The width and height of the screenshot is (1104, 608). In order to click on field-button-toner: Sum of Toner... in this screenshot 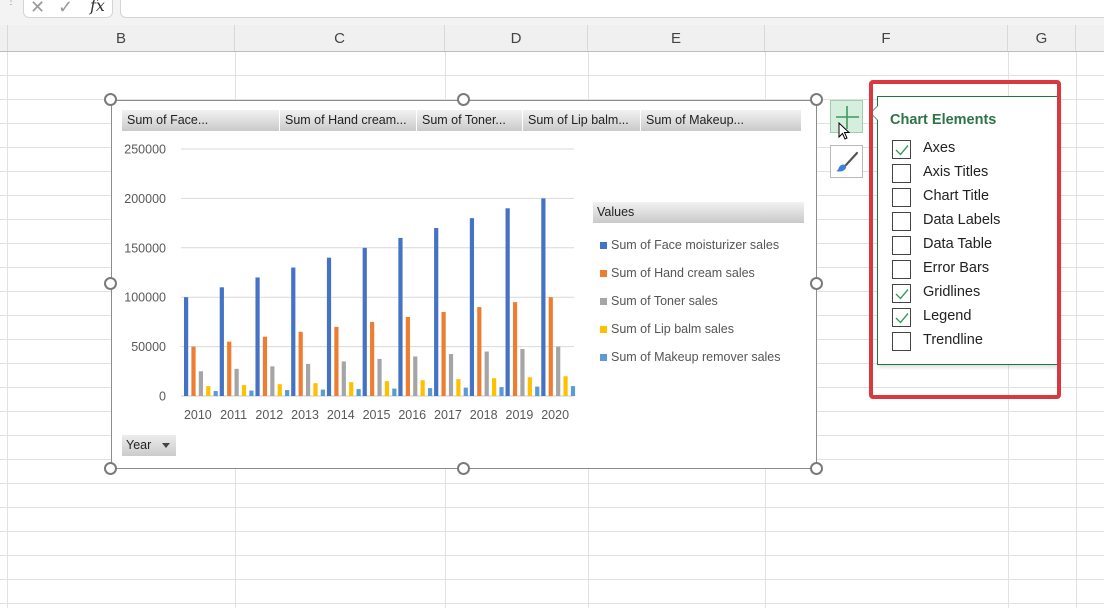, I will do `click(470, 120)`.